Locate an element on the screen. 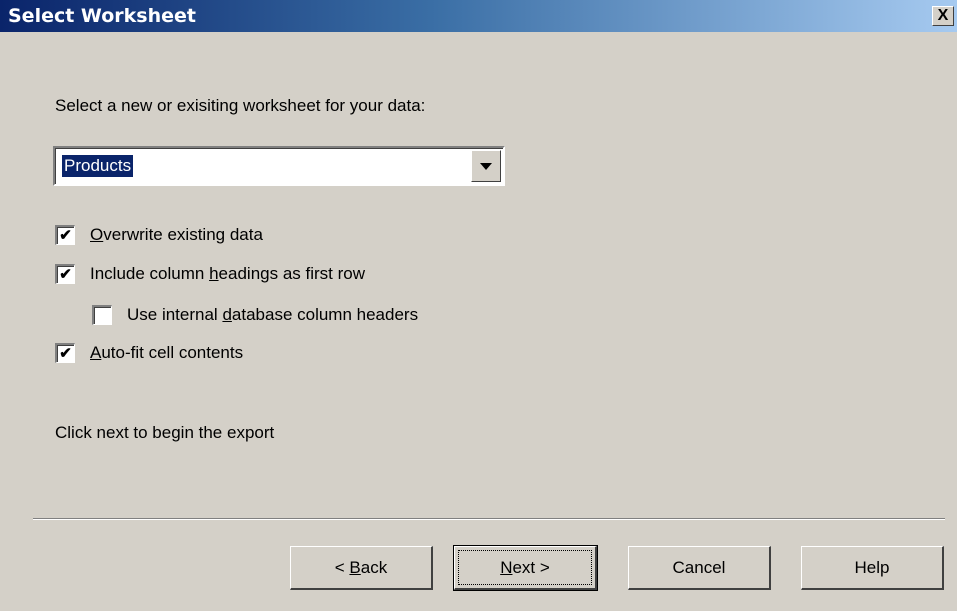 Image resolution: width=957 pixels, height=611 pixels. worksheet-select-dropdown-button is located at coordinates (486, 166).